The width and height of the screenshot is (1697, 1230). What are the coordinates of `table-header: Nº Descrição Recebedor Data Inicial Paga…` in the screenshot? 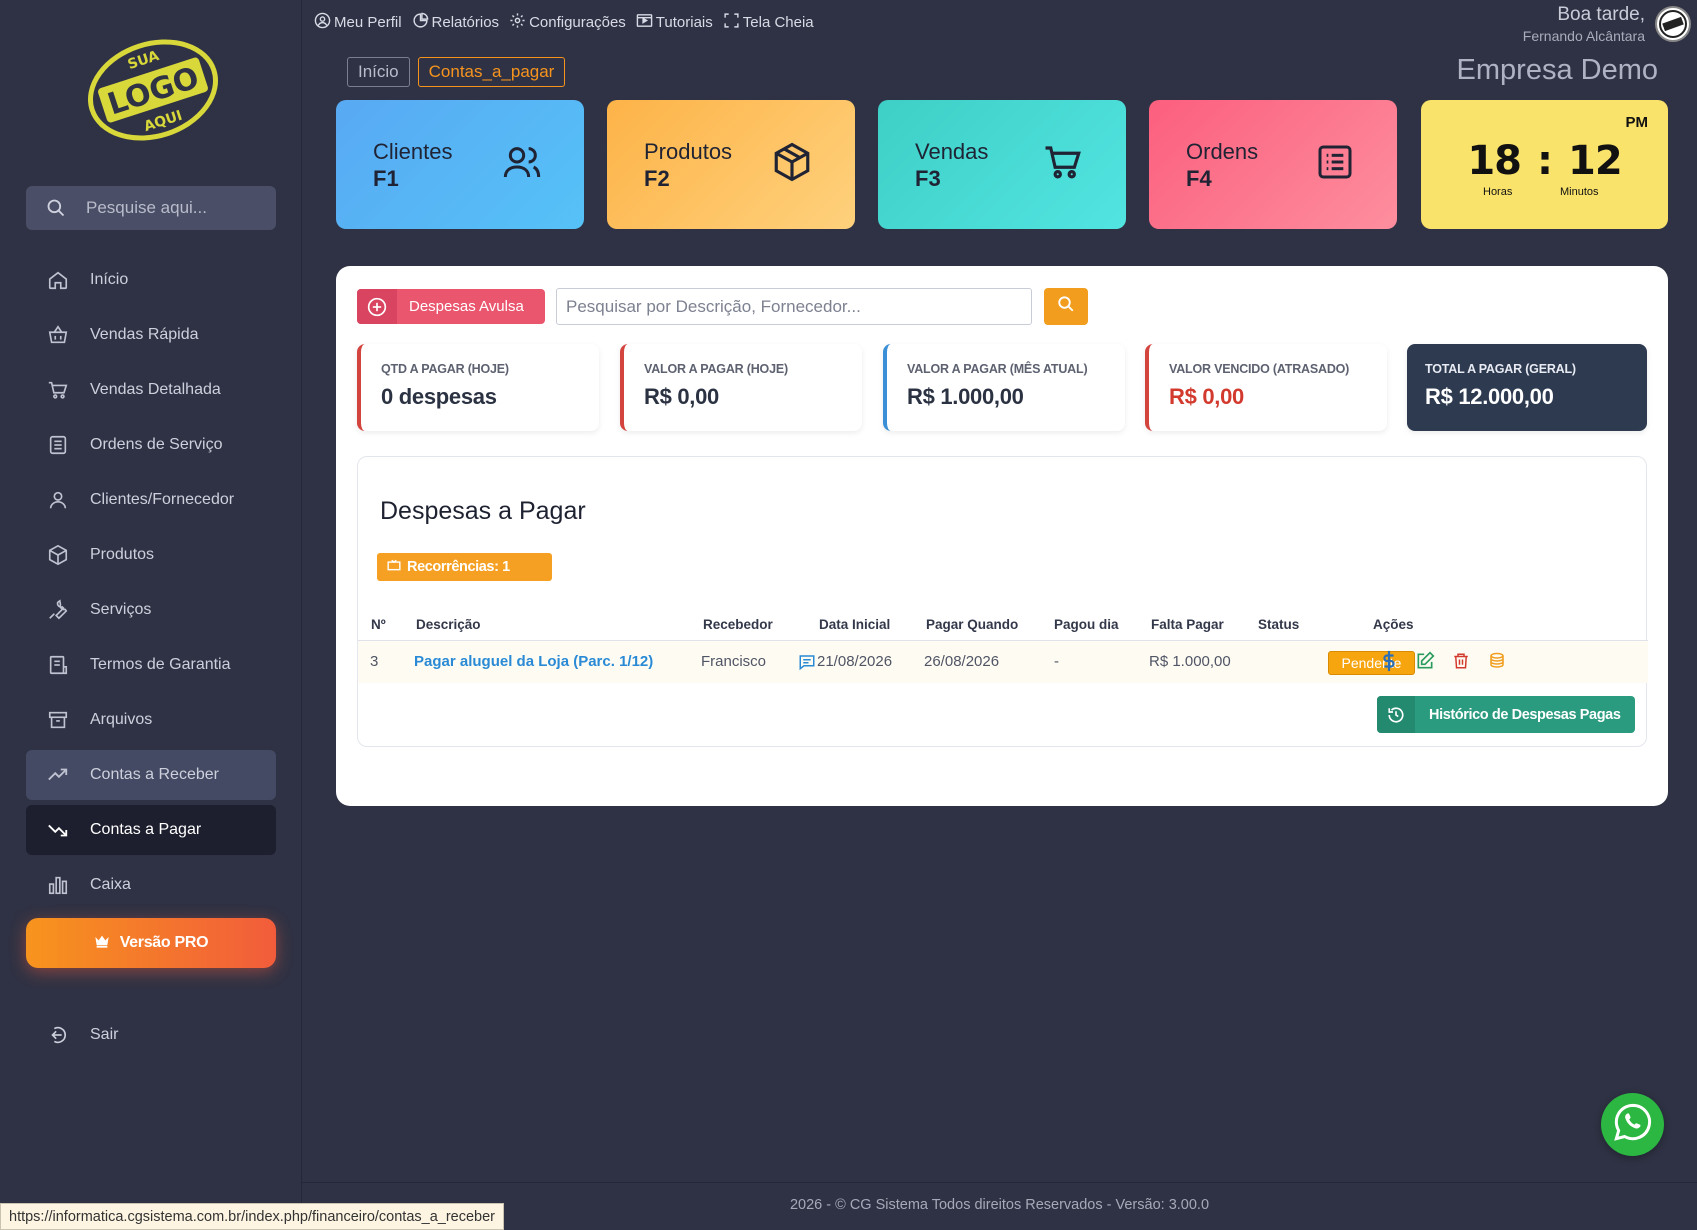 It's located at (1003, 629).